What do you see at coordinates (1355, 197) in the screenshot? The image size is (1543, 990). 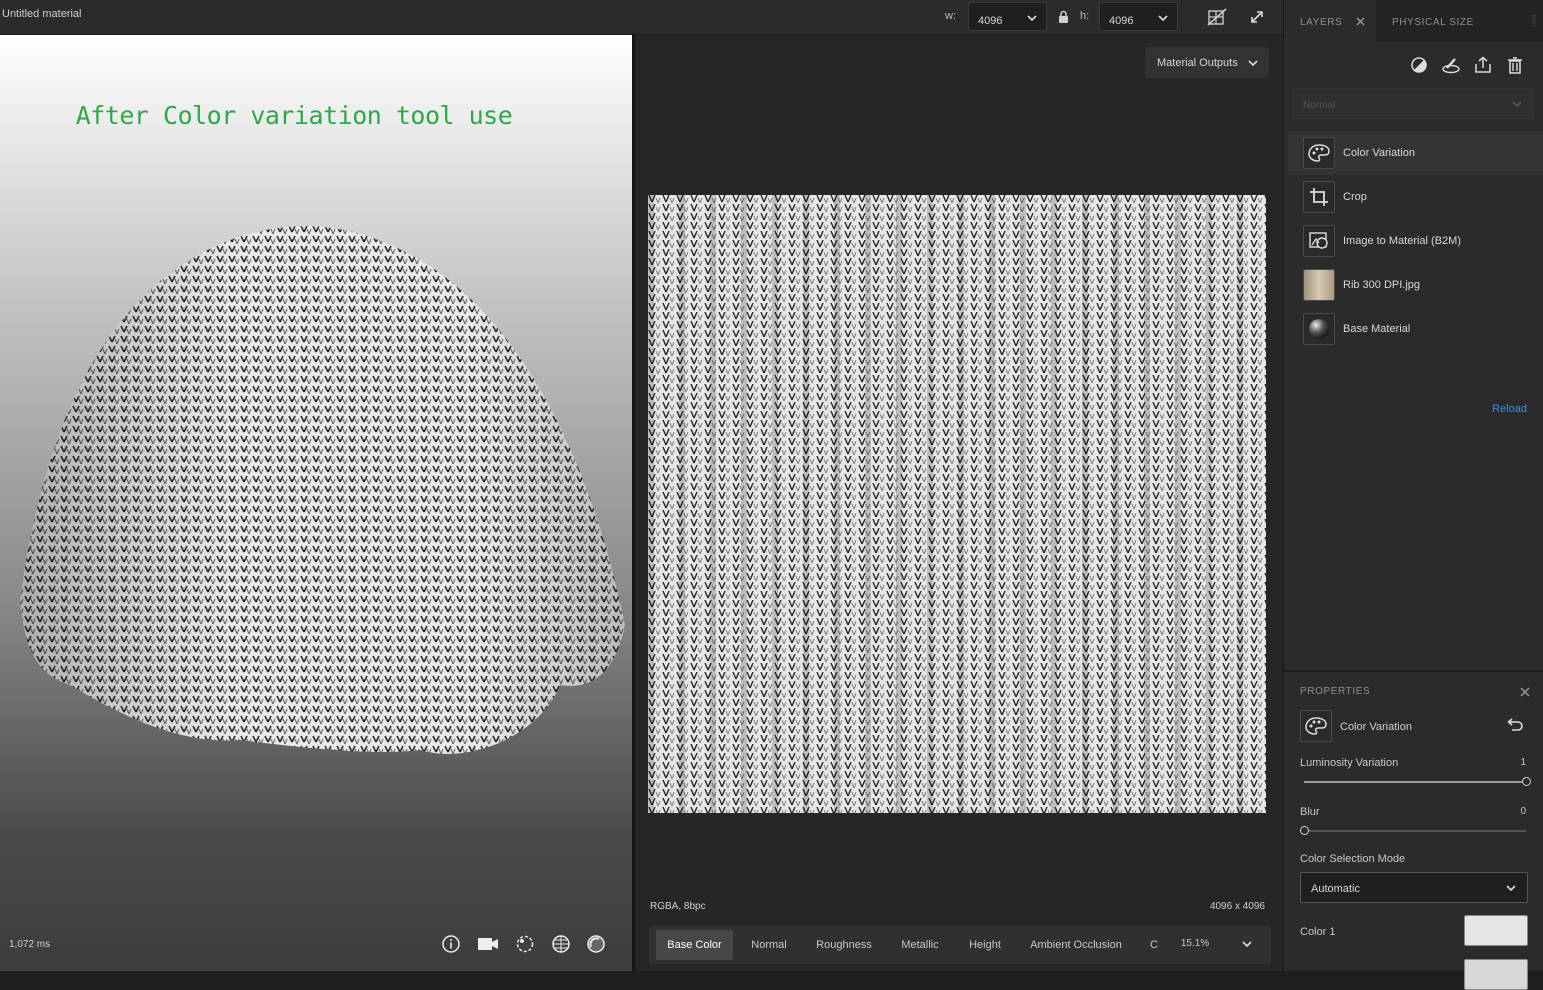 I see `layer-name: Crop` at bounding box center [1355, 197].